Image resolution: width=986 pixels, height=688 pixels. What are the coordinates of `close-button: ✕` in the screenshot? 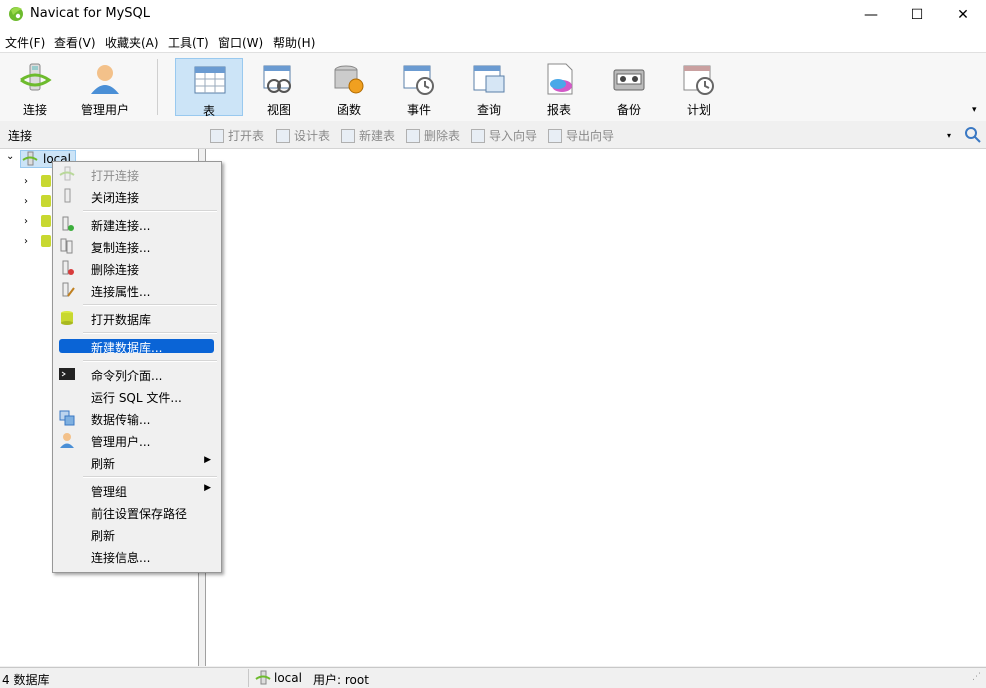 It's located at (963, 15).